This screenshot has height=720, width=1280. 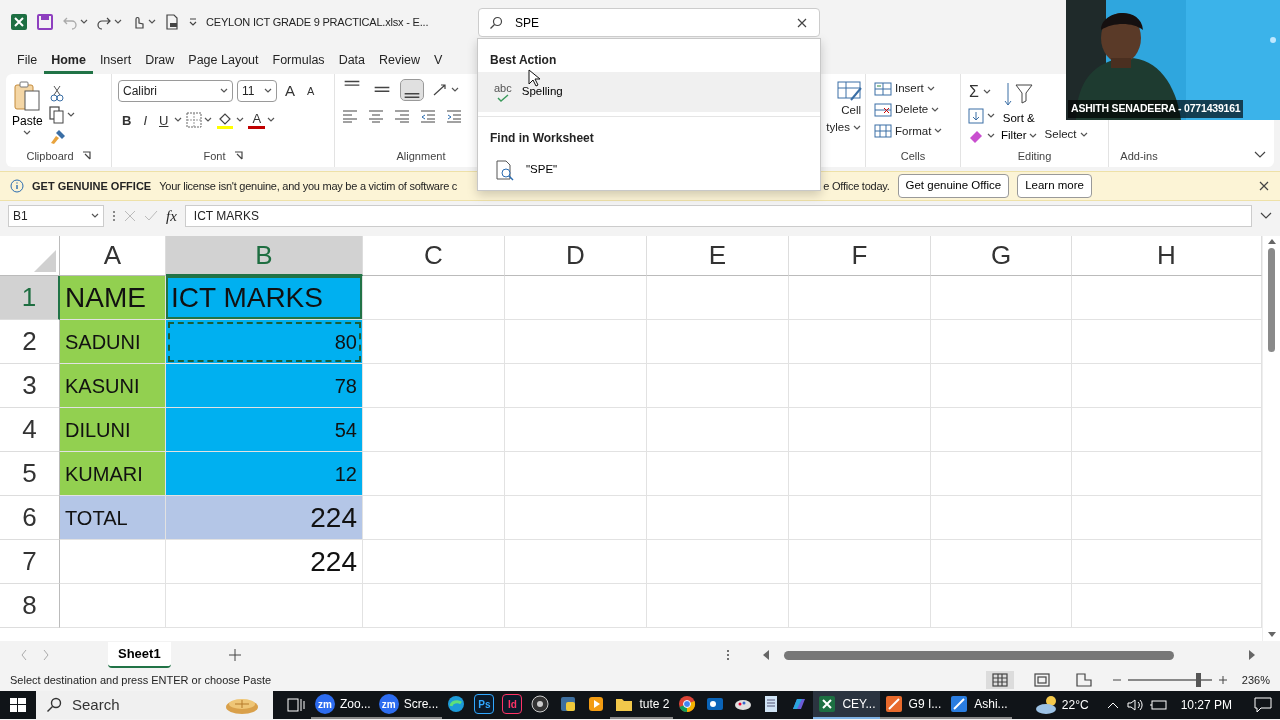 What do you see at coordinates (113, 386) in the screenshot?
I see `spreadsheet-cell: KASUNI` at bounding box center [113, 386].